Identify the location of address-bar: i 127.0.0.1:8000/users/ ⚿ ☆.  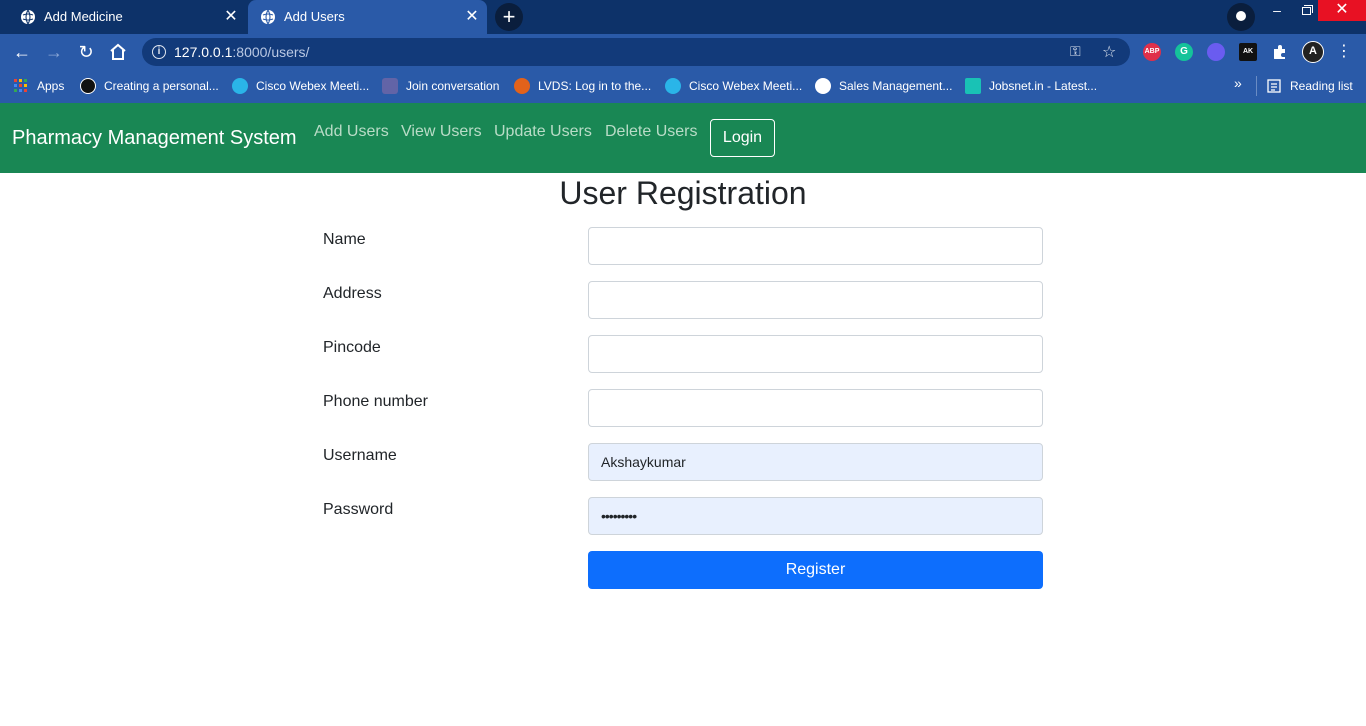
(636, 52).